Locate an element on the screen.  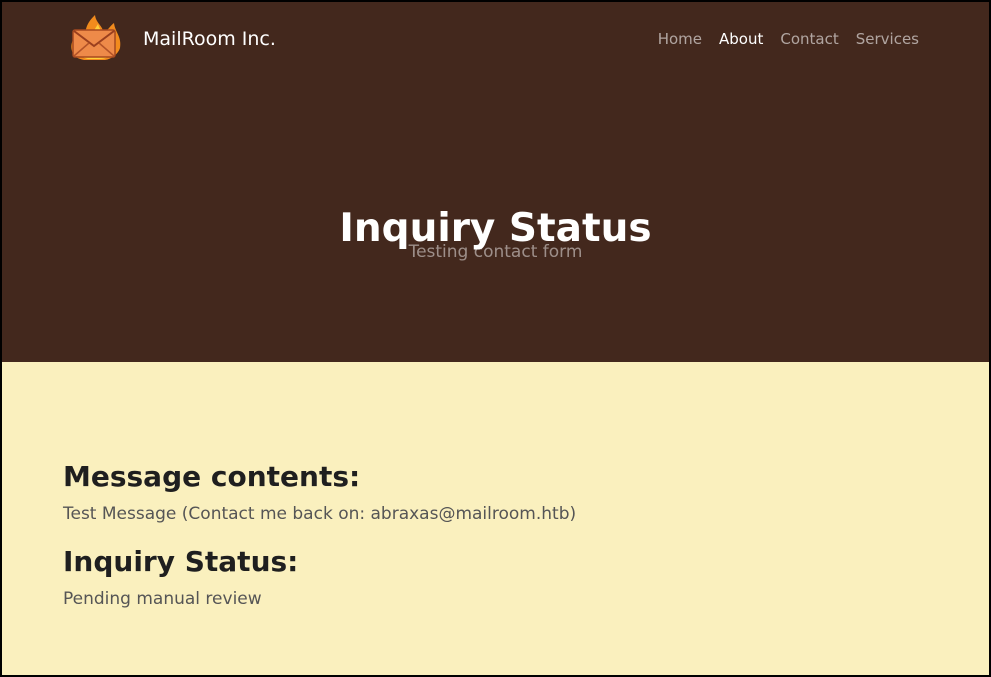
message-contents-heading: Message contents: is located at coordinates (212, 476).